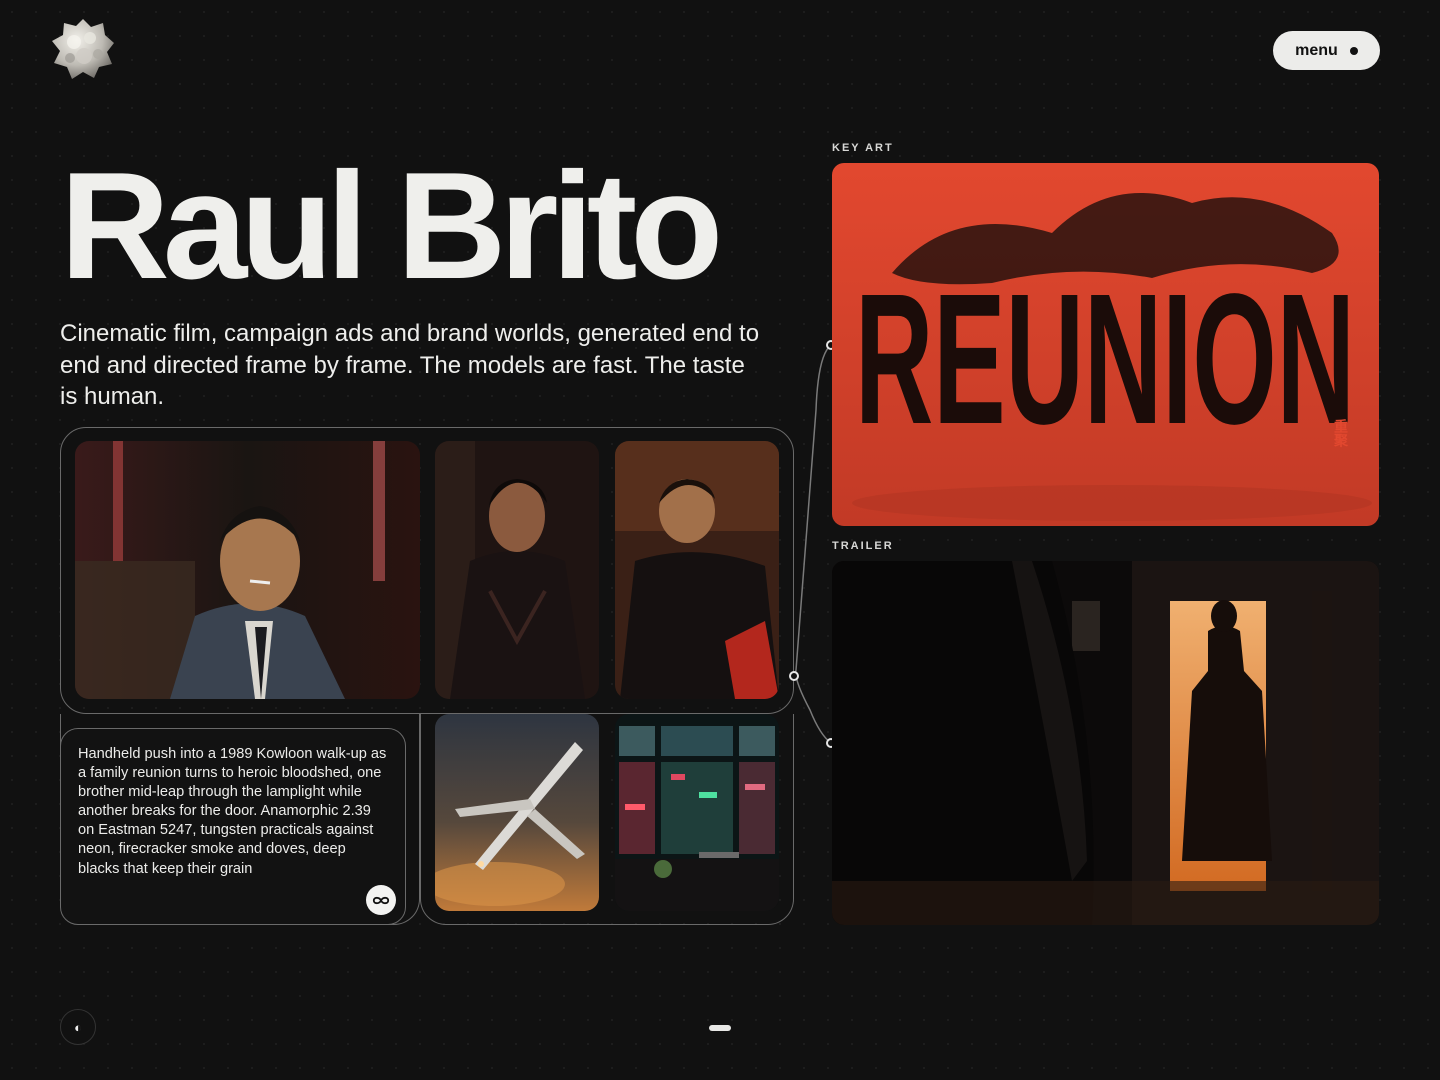  What do you see at coordinates (863, 148) in the screenshot?
I see `key-art-label: KEY ART` at bounding box center [863, 148].